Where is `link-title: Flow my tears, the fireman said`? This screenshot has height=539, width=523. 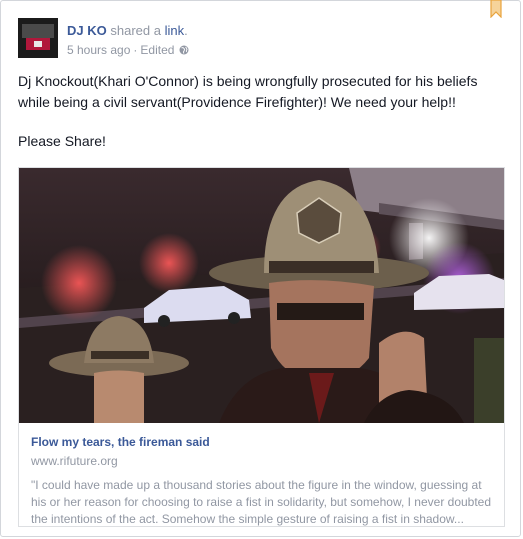 link-title: Flow my tears, the fireman said is located at coordinates (262, 442).